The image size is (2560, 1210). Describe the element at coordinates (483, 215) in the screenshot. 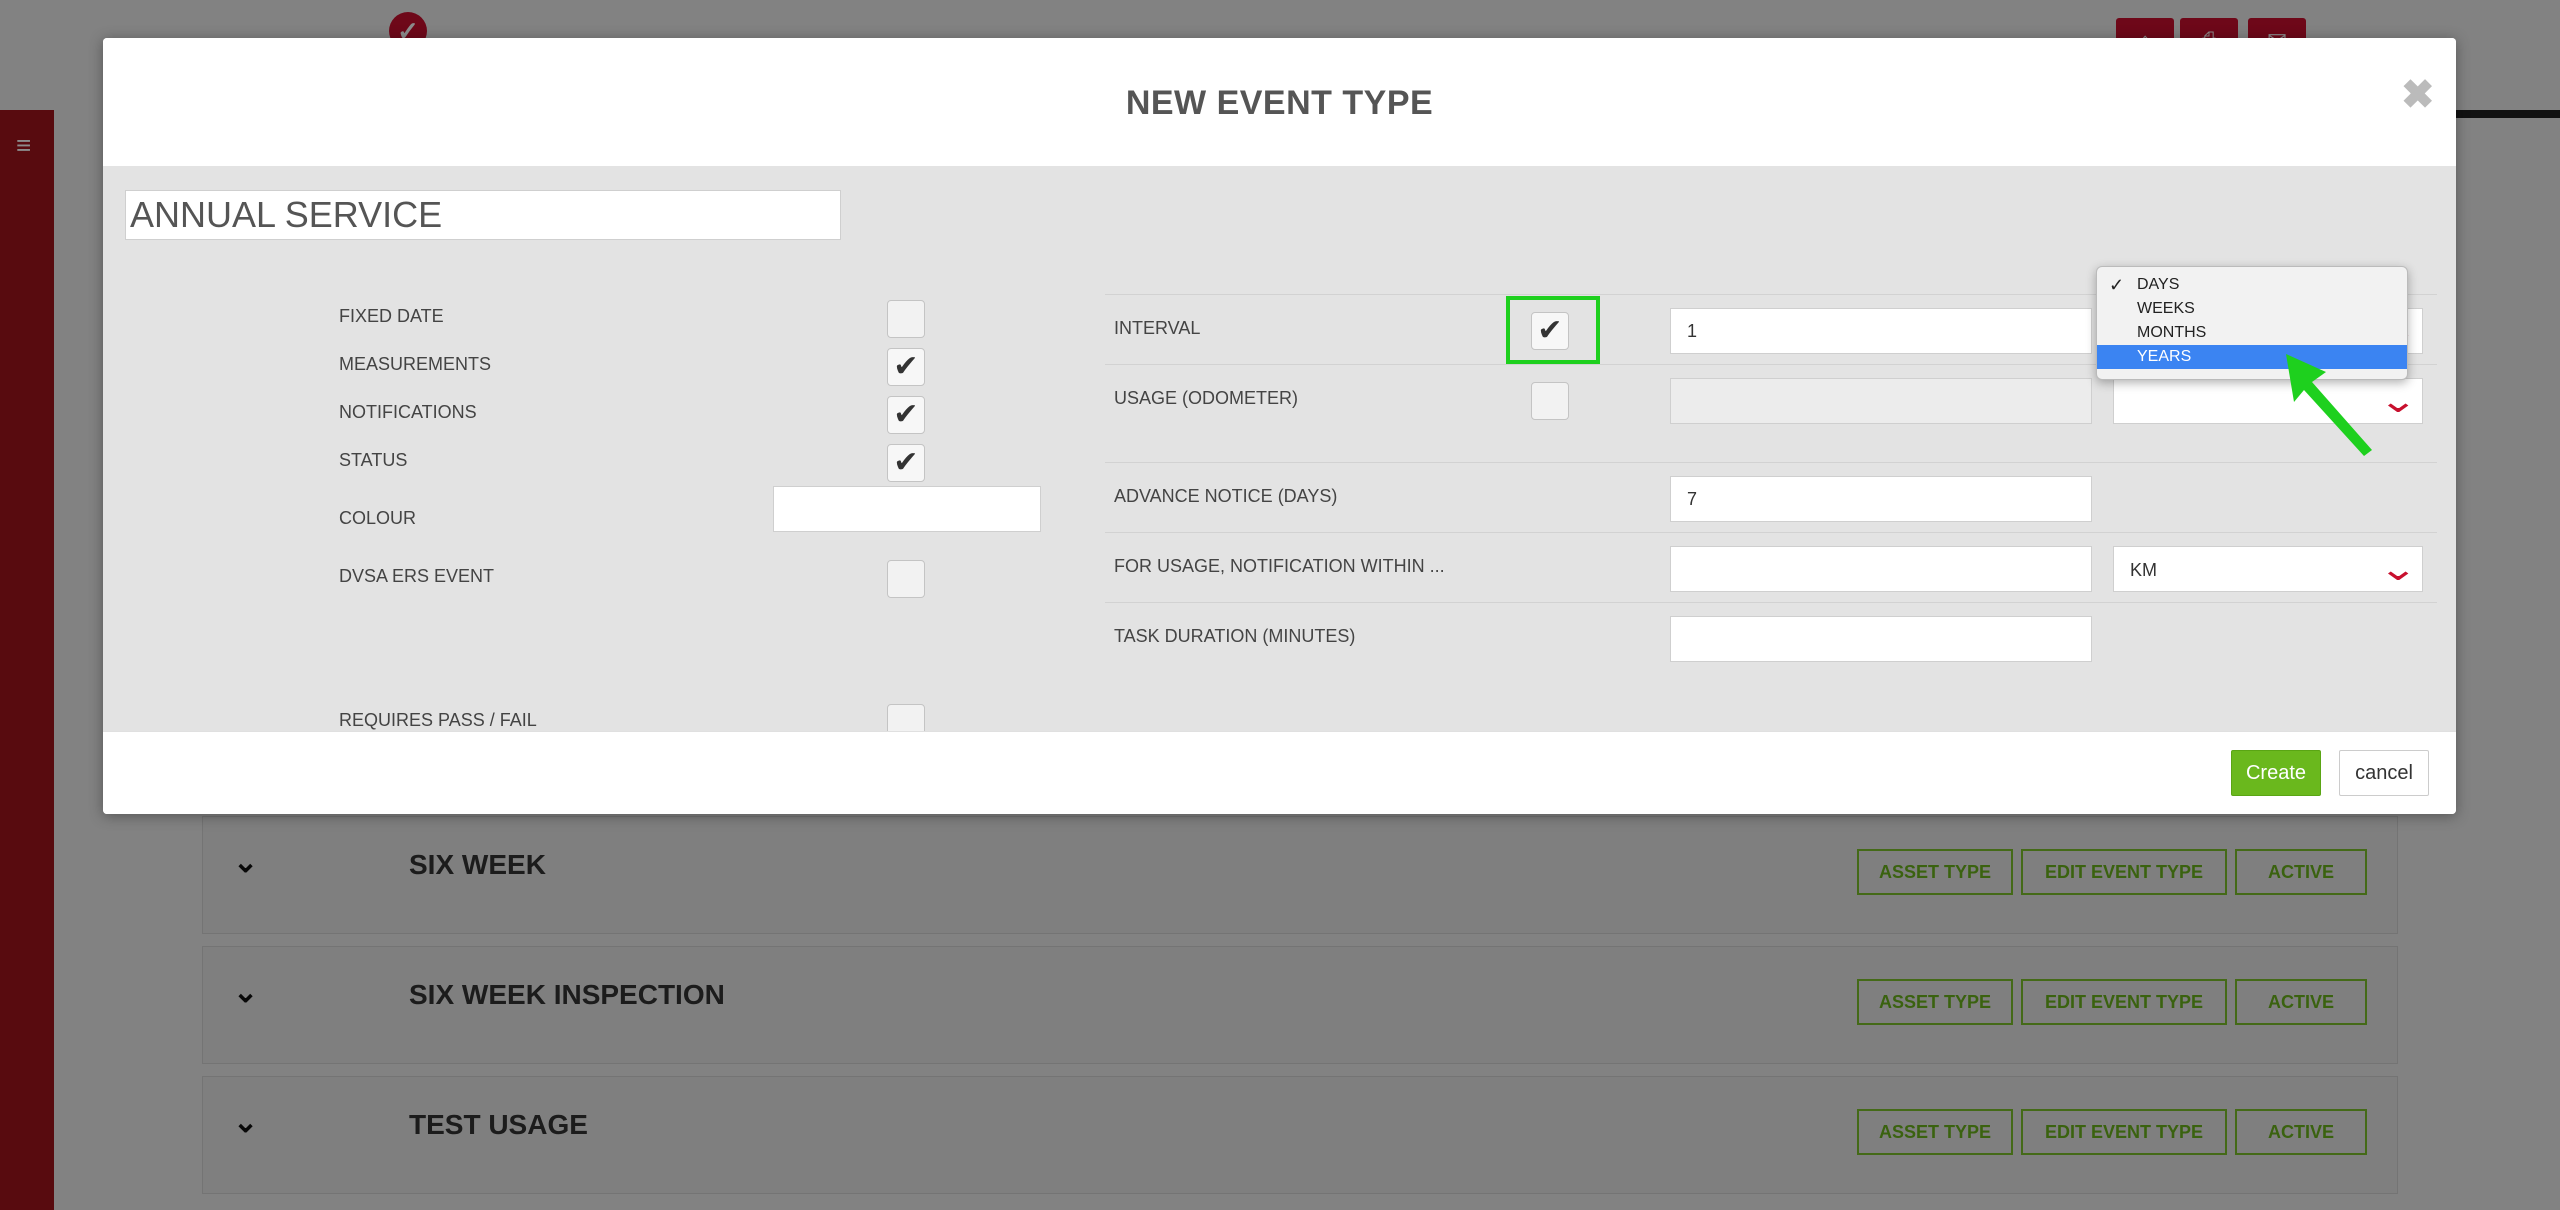

I see `event-name-input` at that location.